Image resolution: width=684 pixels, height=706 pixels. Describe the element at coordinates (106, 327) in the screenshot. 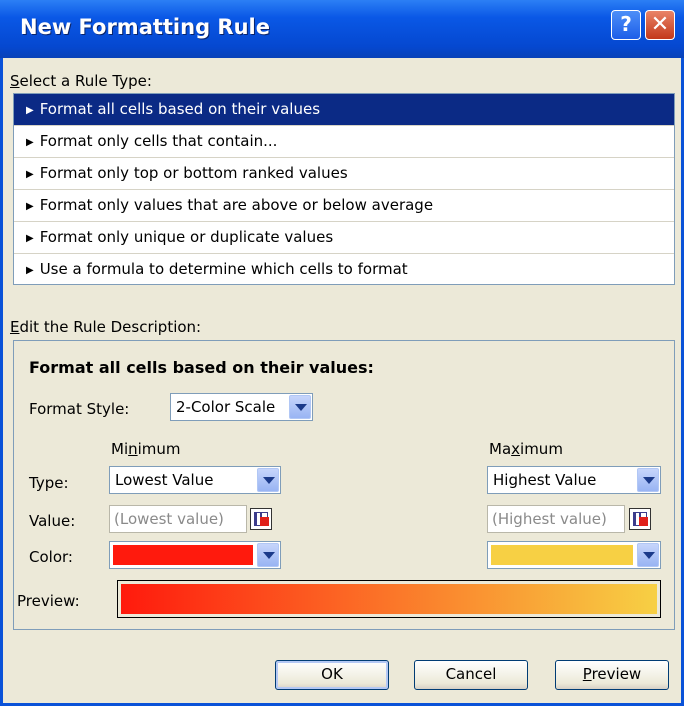

I see `rule-description-label: Edit the Rule Description:` at that location.